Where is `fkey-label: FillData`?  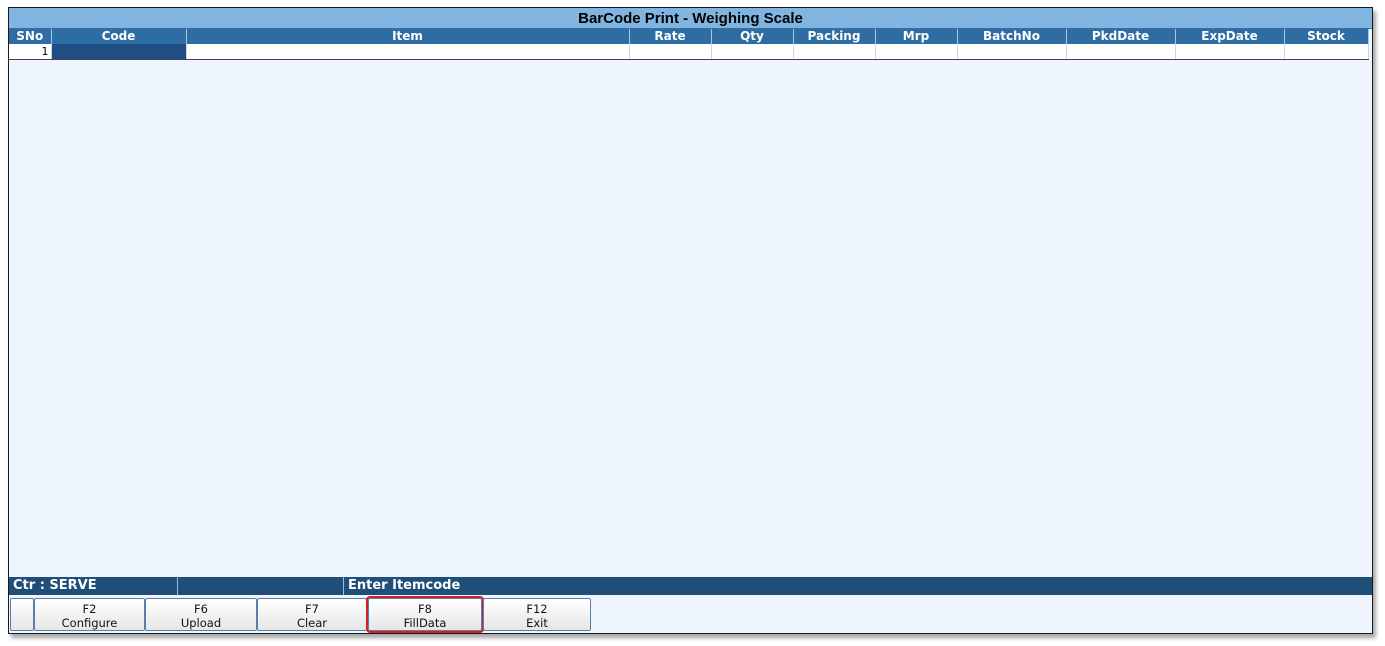
fkey-label: FillData is located at coordinates (425, 623).